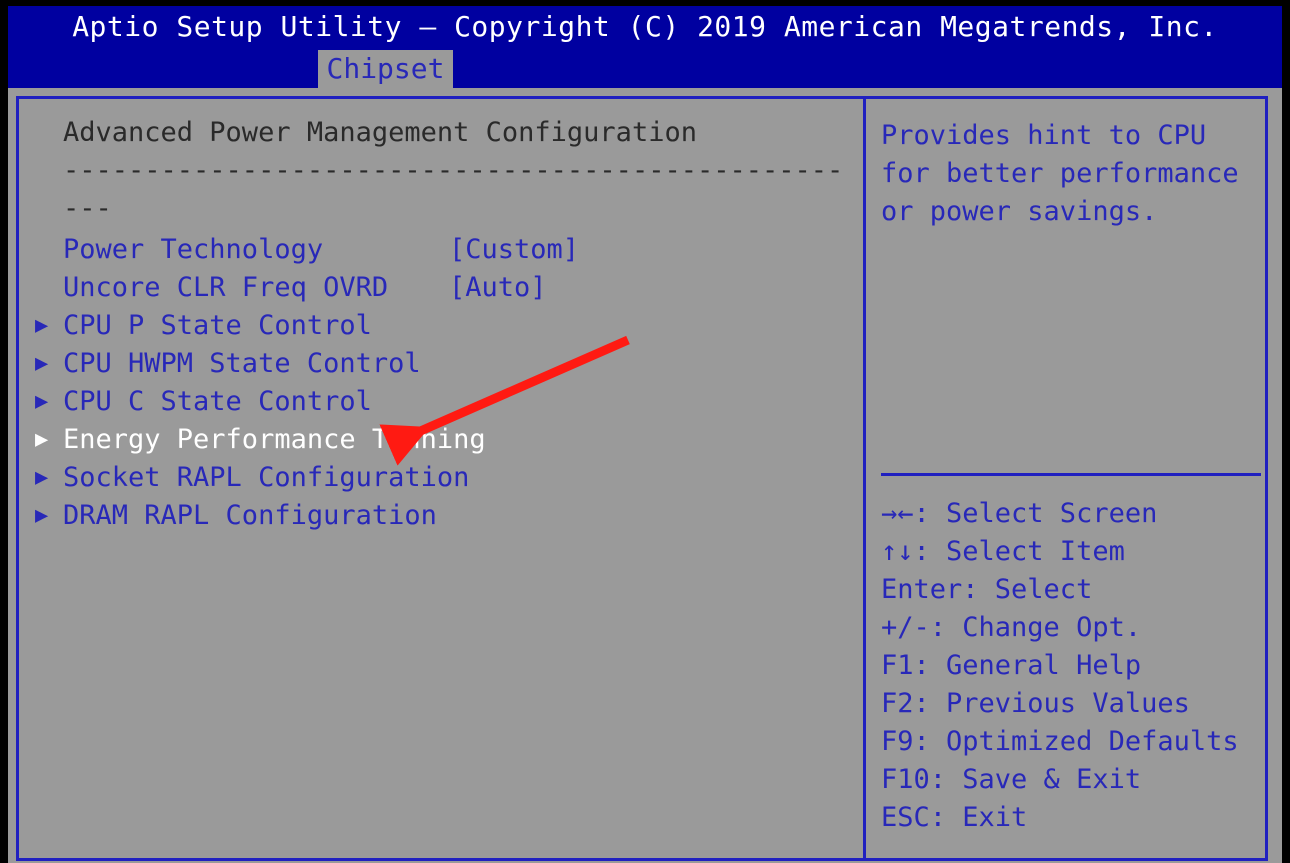  What do you see at coordinates (645, 69) in the screenshot?
I see `tab-strip: Chipset` at bounding box center [645, 69].